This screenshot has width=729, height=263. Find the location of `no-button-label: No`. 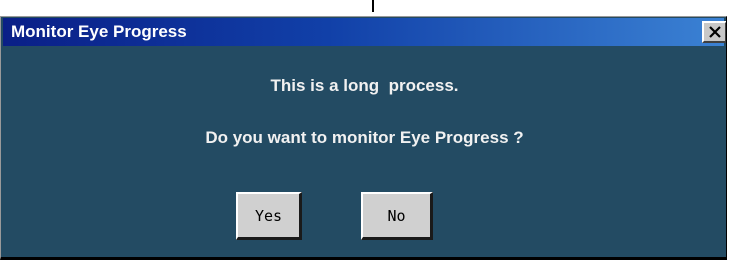

no-button-label: No is located at coordinates (396, 215).